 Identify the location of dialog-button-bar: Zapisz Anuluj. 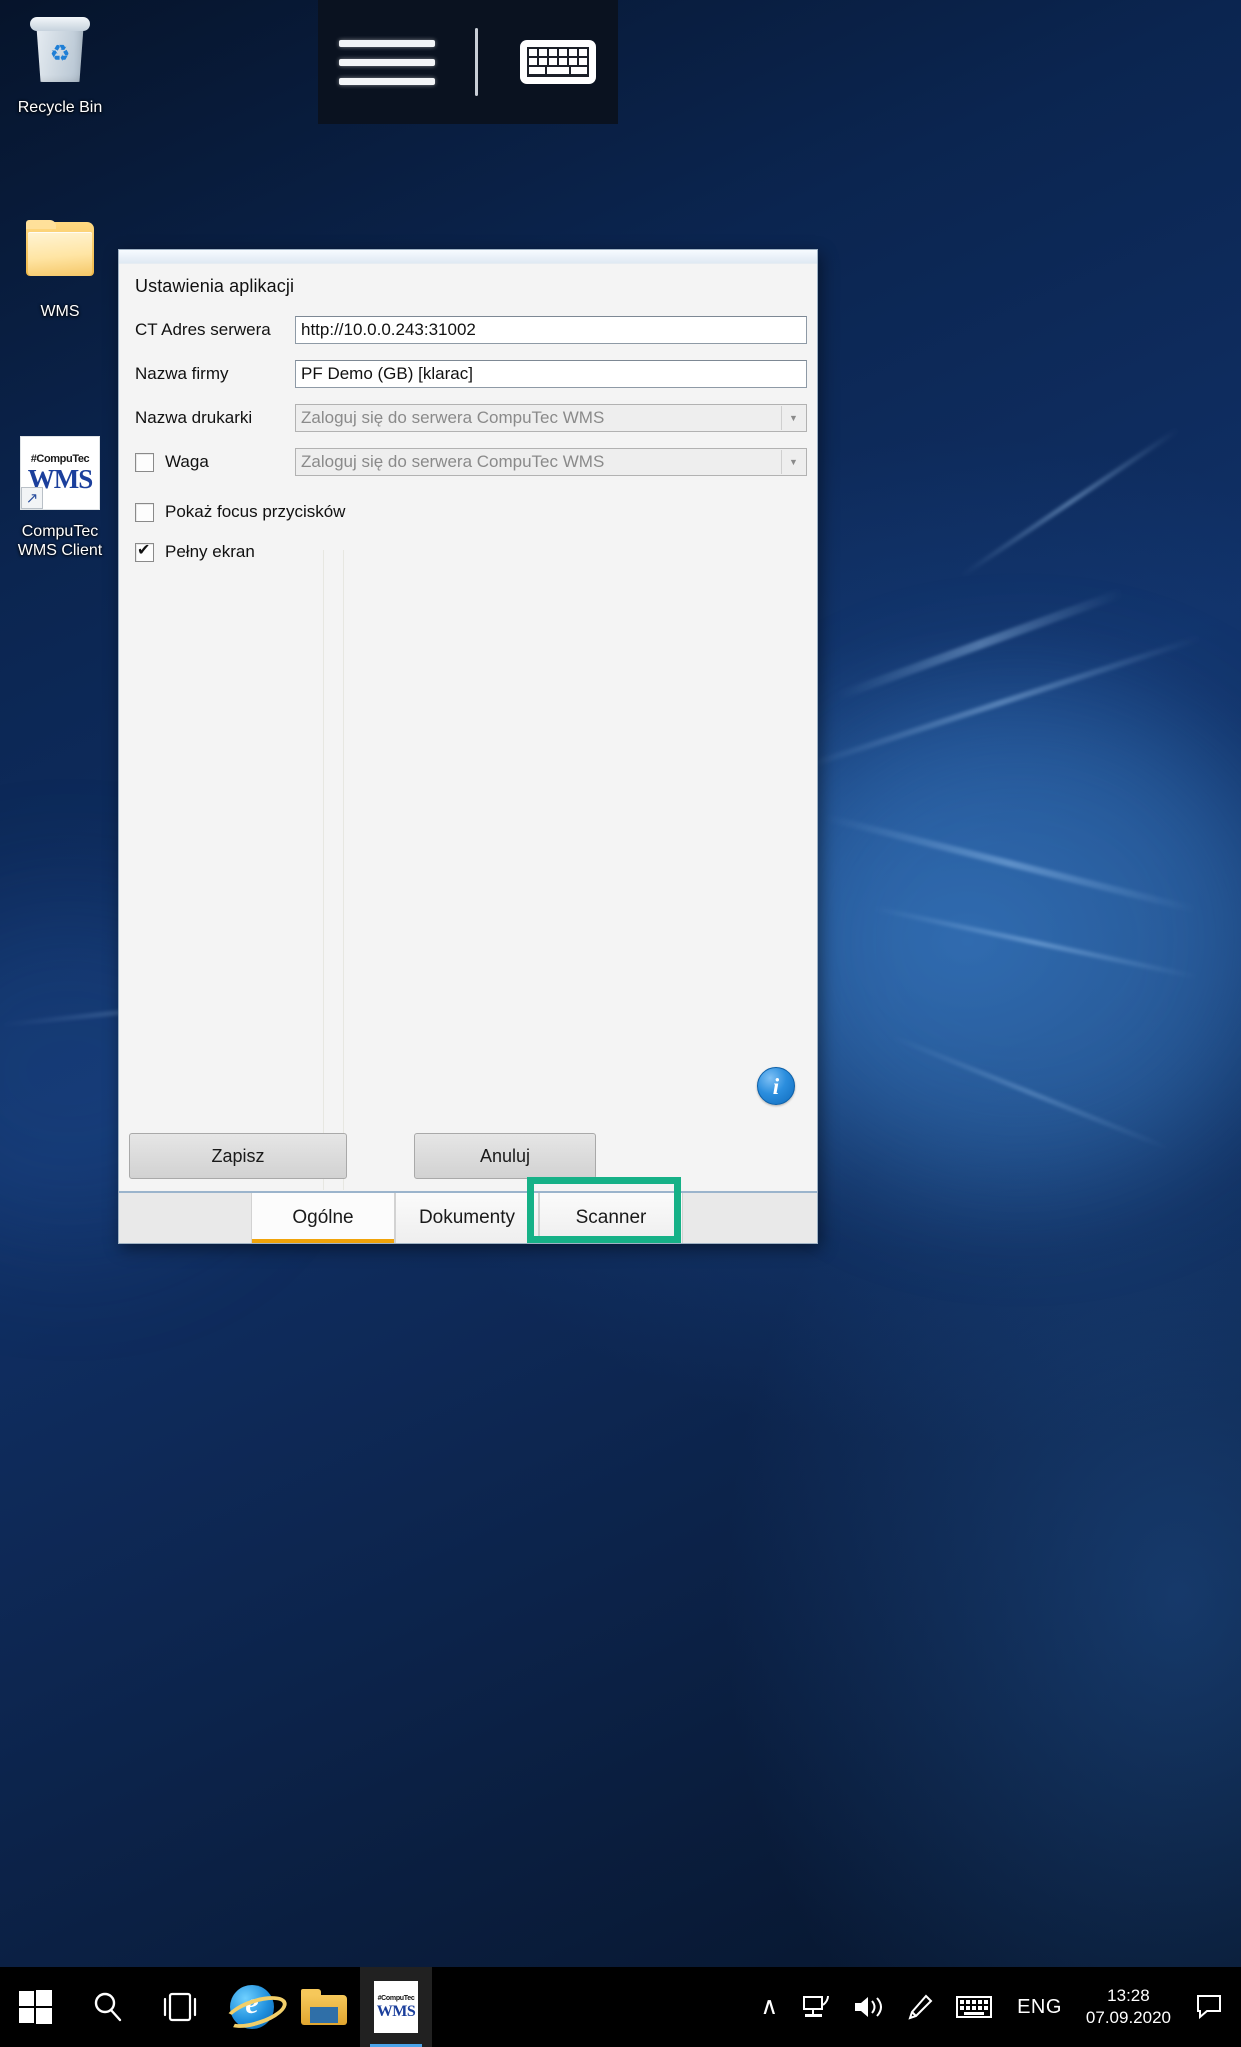
(468, 1156).